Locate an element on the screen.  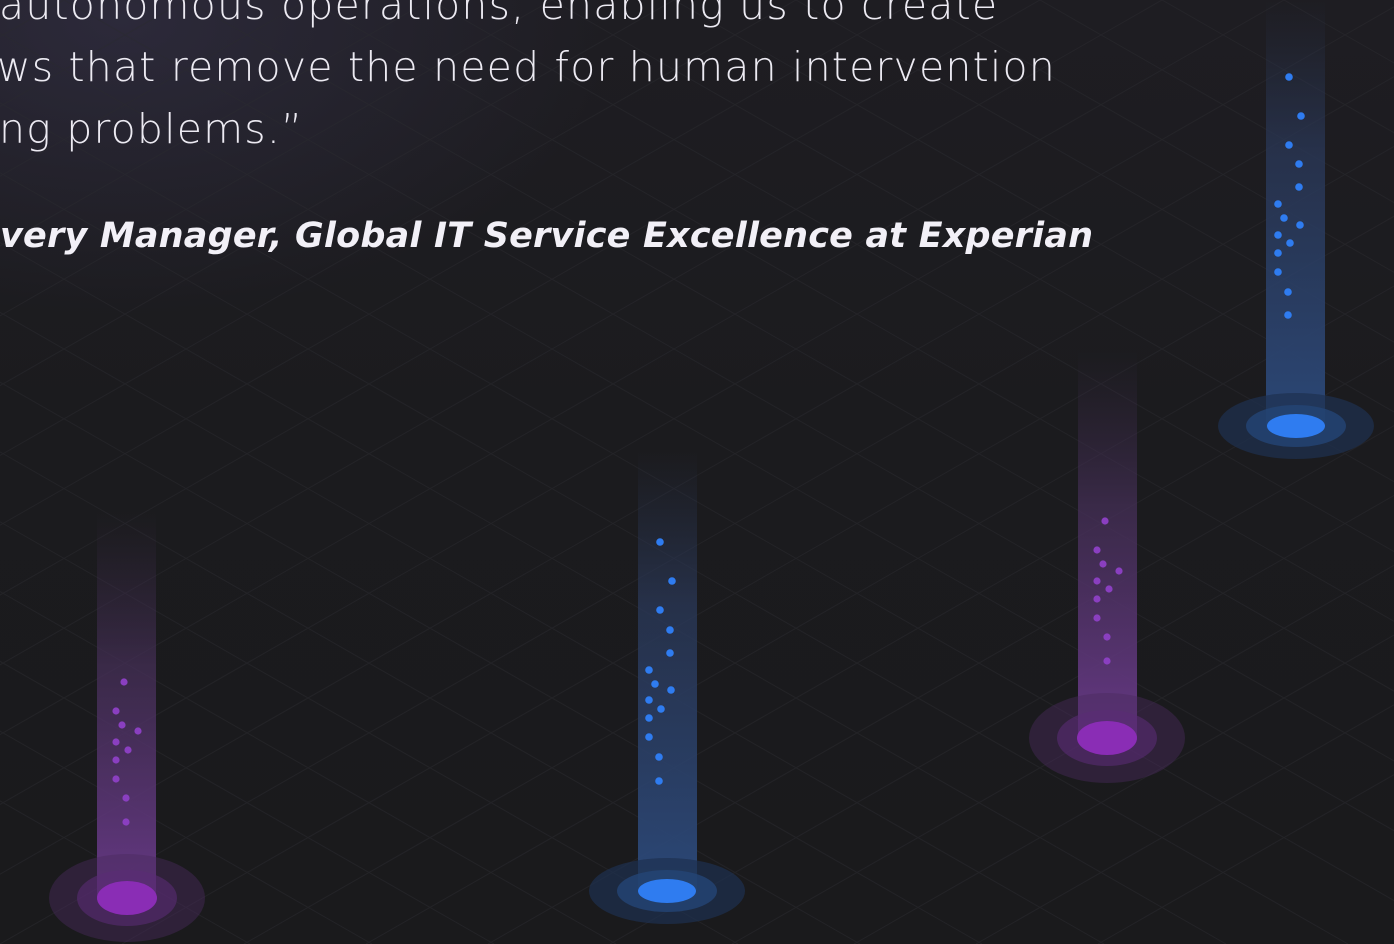
beam-purple-right is located at coordinates (1107, 566).